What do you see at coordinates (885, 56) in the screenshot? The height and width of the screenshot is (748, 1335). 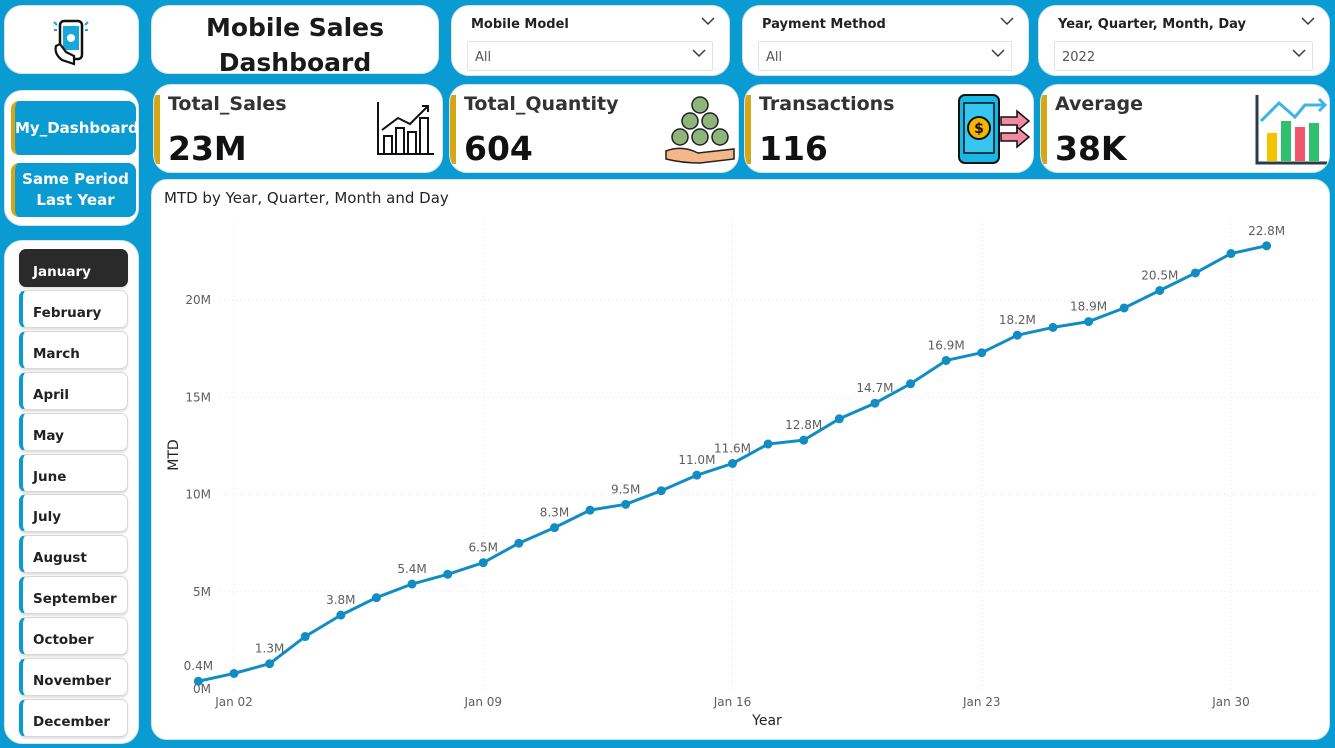 I see `payment-method-dropdown: All` at bounding box center [885, 56].